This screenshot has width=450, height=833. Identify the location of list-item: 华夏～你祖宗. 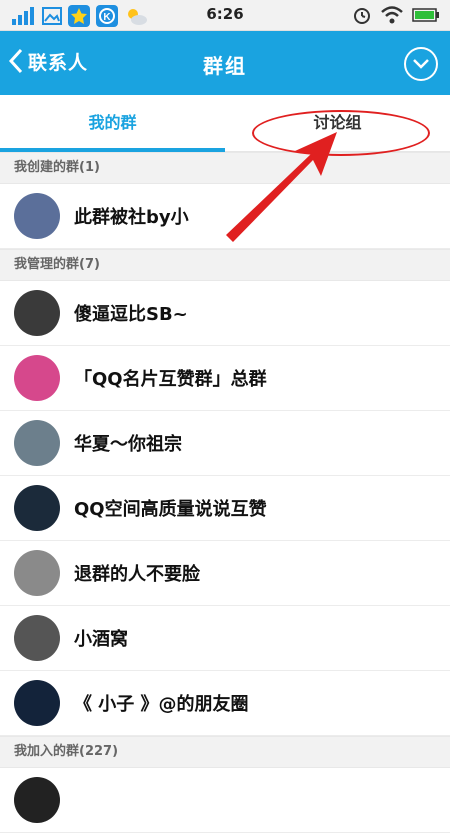
(225, 443).